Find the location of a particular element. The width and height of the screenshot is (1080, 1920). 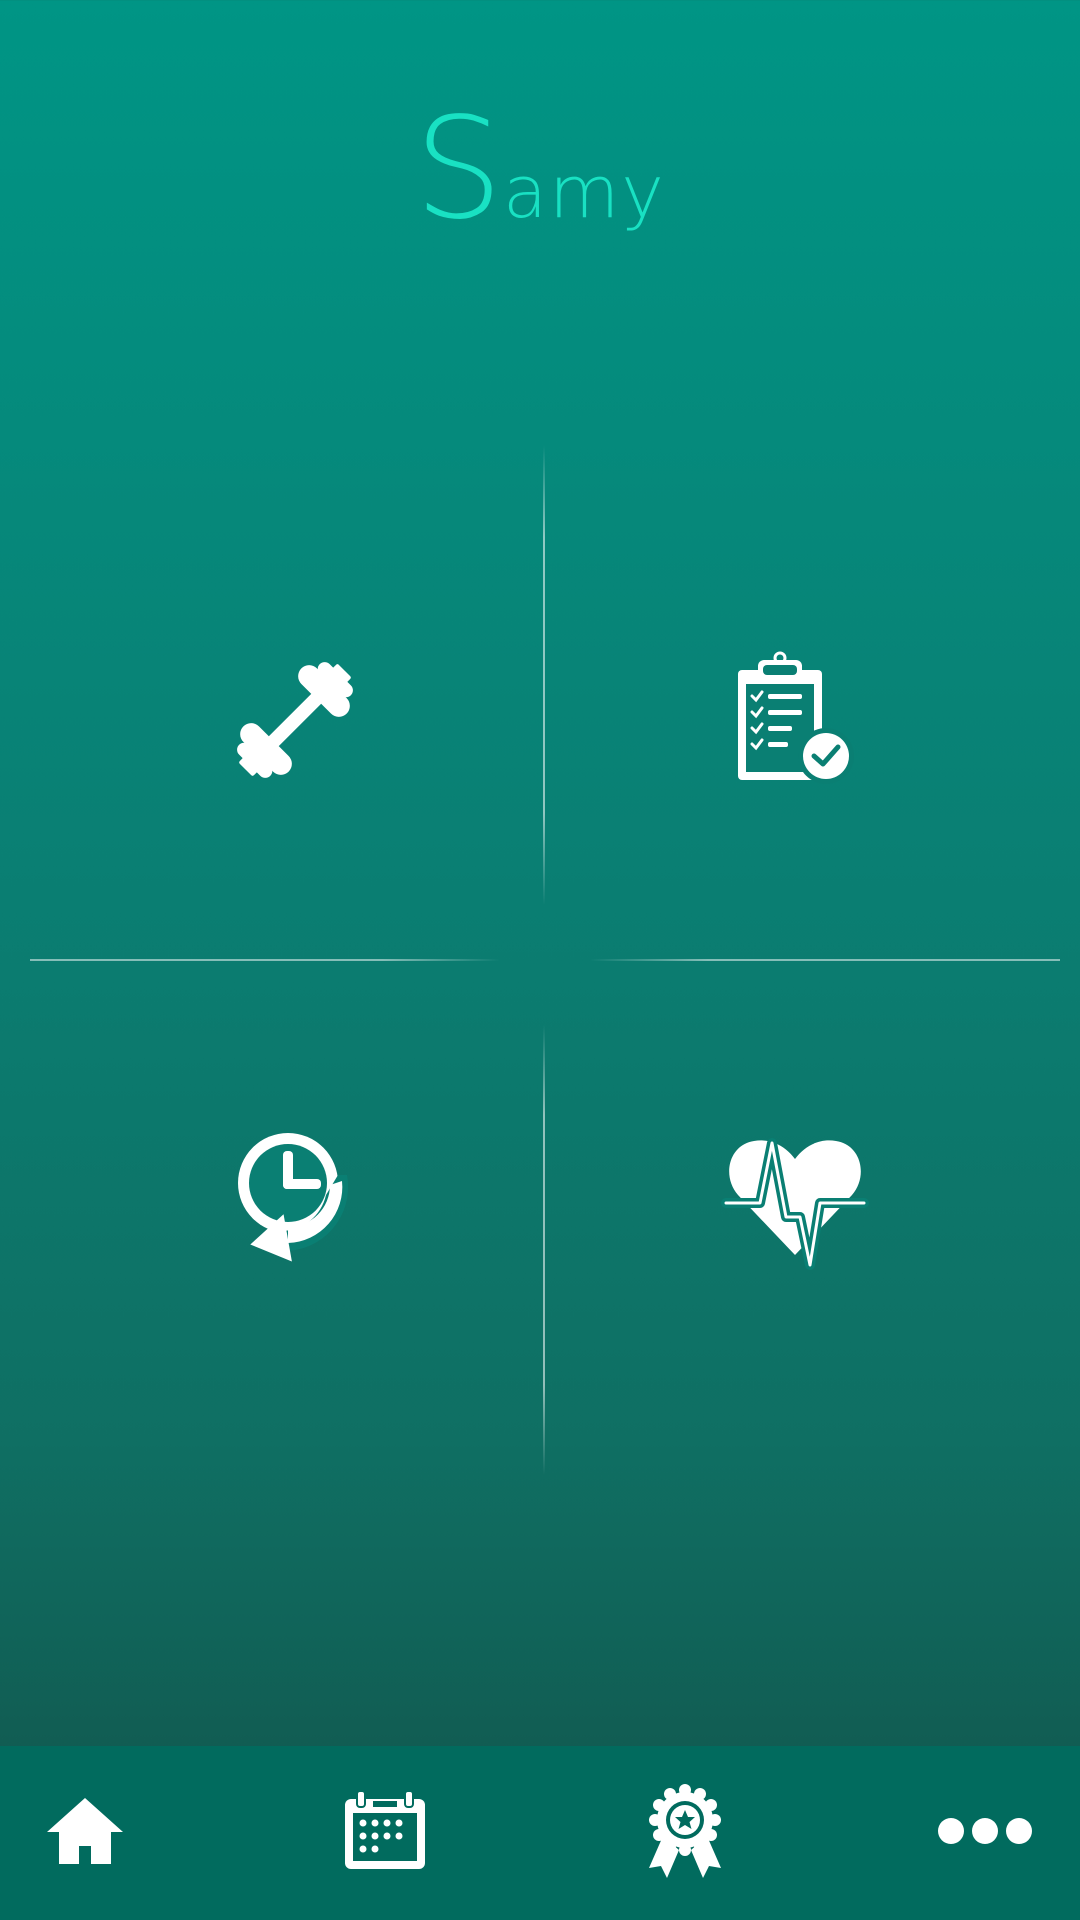

tile-workout is located at coordinates (295, 720).